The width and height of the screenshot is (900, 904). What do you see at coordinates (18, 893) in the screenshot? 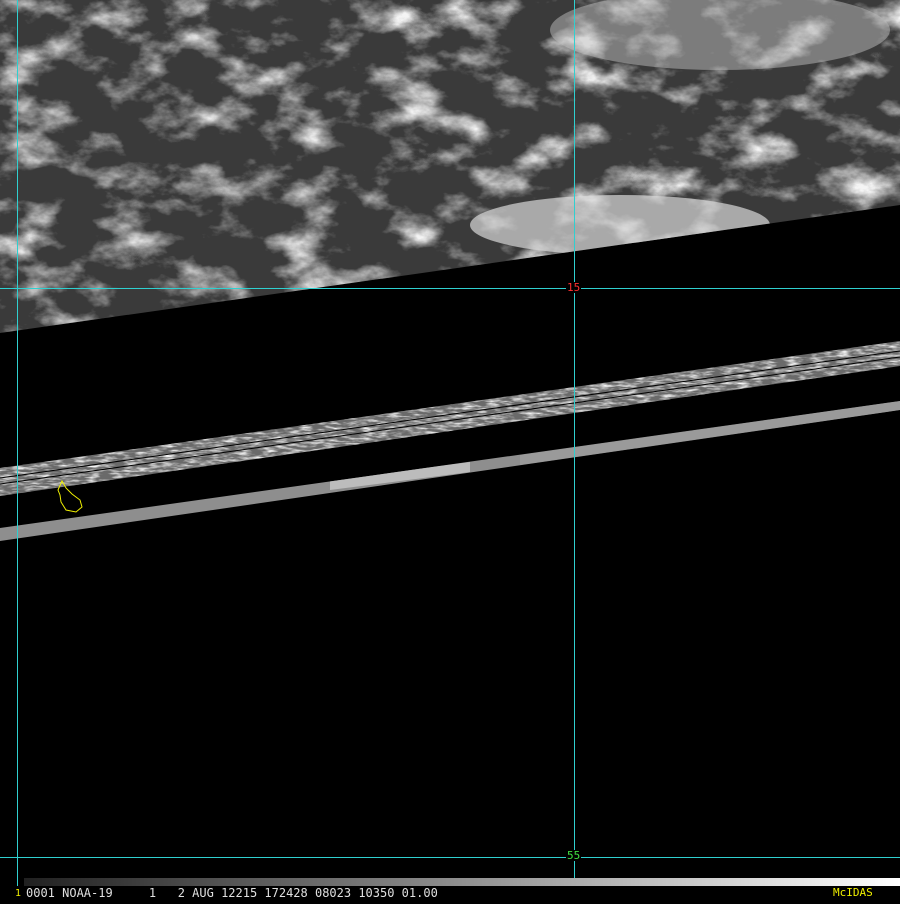
I see `frame-number: 1` at bounding box center [18, 893].